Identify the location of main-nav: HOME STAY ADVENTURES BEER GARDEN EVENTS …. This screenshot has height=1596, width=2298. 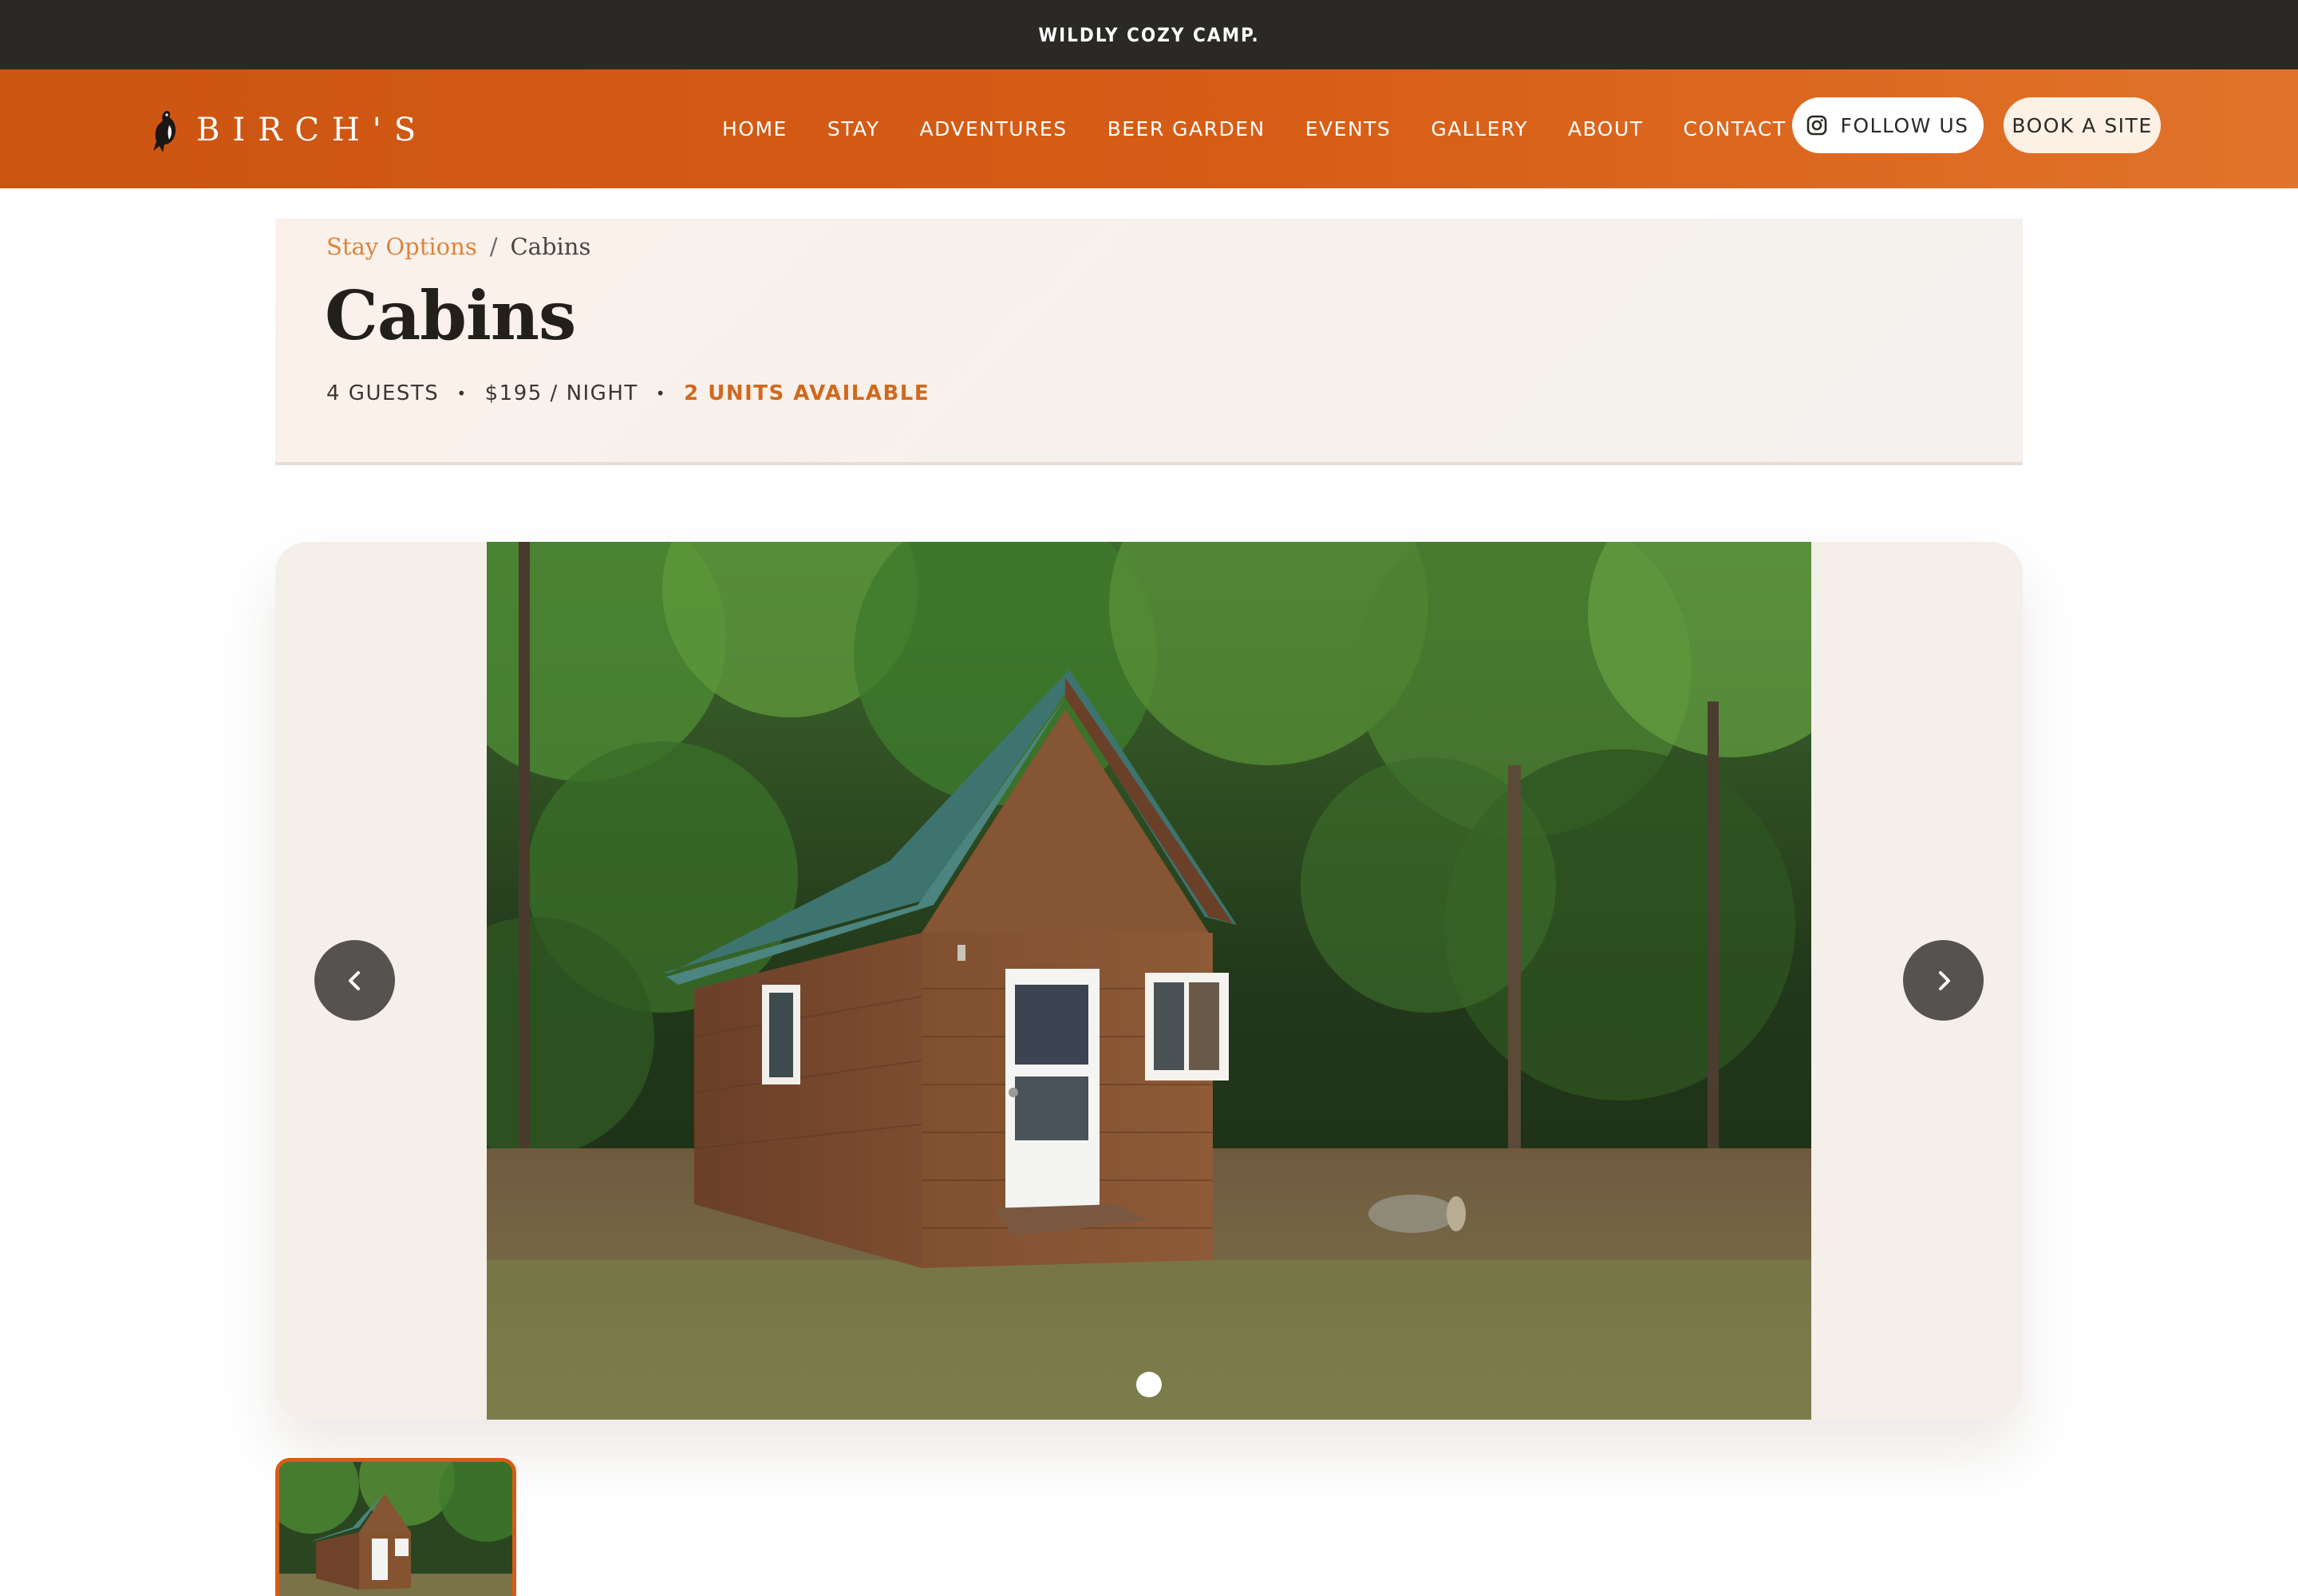
(1254, 128).